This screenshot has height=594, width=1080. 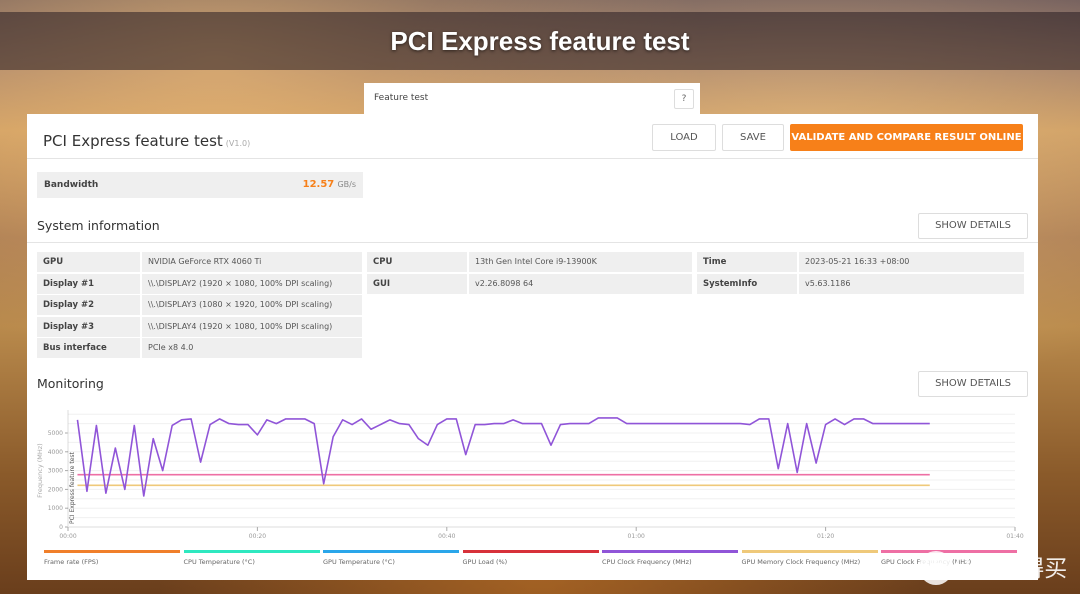 I want to click on legend-label: GPU Temperature (°C), so click(x=359, y=562).